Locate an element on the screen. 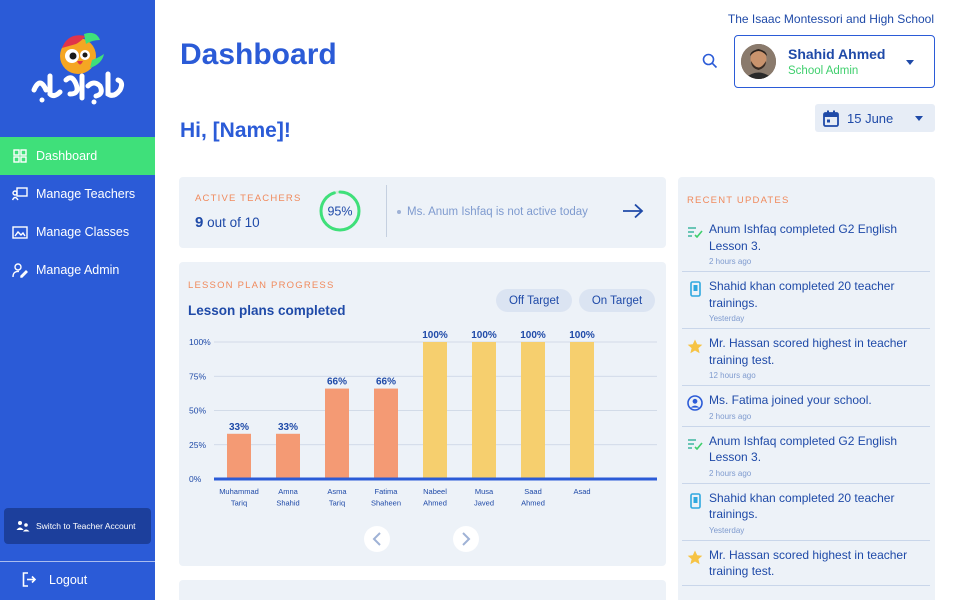 The image size is (960, 600). calendar-icon is located at coordinates (831, 118).